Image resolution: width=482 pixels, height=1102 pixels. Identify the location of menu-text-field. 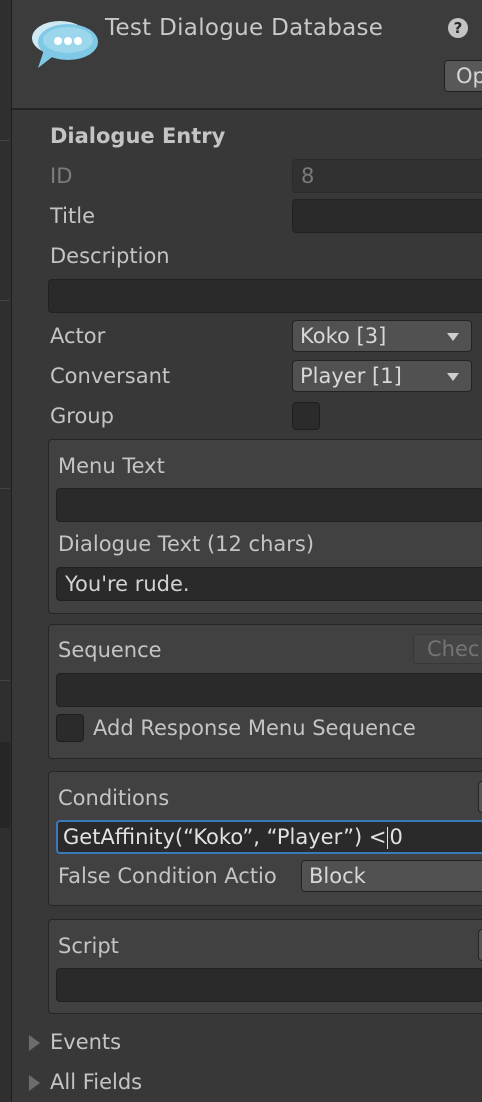
(269, 505).